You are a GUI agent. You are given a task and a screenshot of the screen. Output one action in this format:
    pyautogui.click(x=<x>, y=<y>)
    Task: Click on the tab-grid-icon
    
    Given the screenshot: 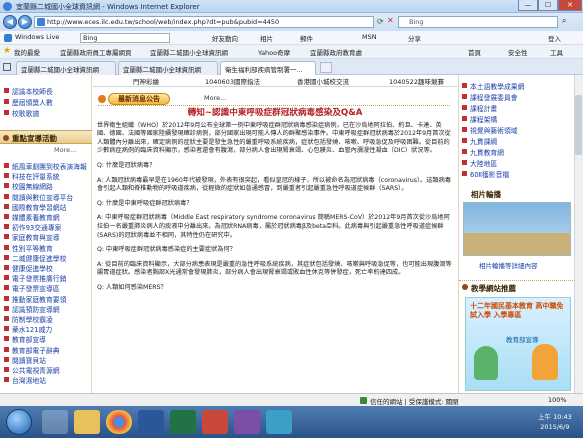 What is the action you would take?
    pyautogui.click(x=7, y=67)
    